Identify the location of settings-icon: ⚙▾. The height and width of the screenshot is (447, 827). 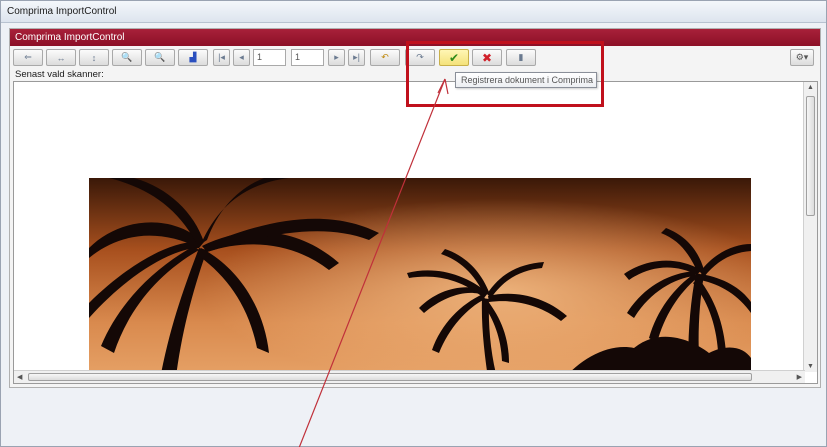
(802, 57).